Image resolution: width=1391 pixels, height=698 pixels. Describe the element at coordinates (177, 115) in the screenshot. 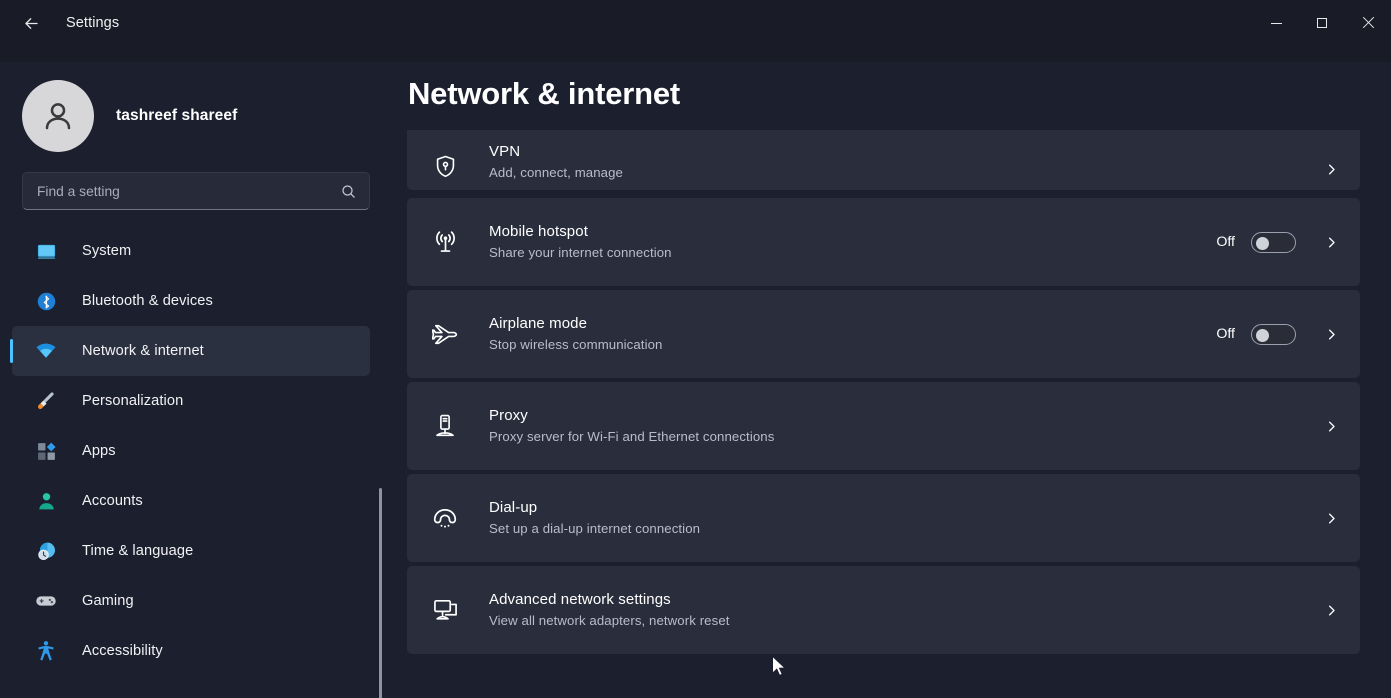

I see `profile-name: tashreef shareef` at that location.